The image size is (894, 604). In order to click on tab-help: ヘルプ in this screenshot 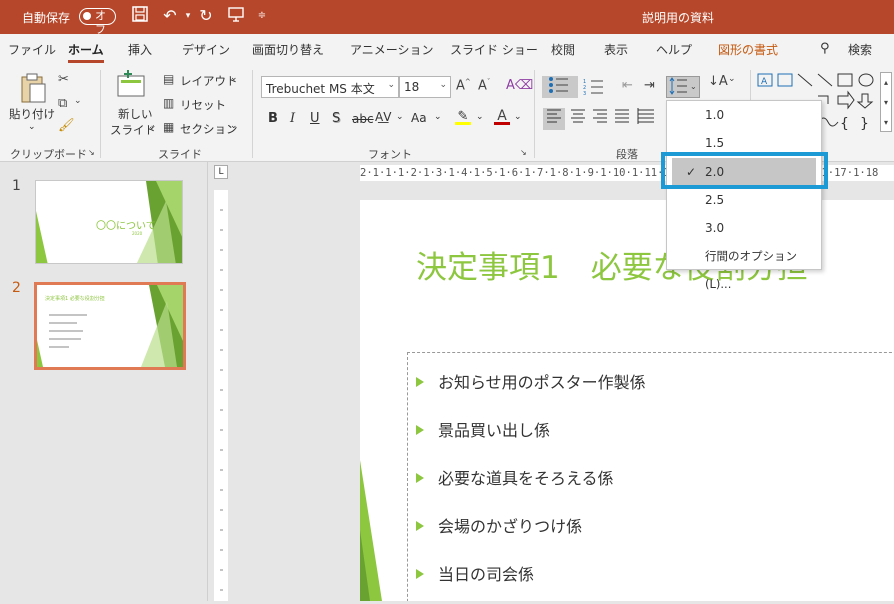, I will do `click(674, 49)`.